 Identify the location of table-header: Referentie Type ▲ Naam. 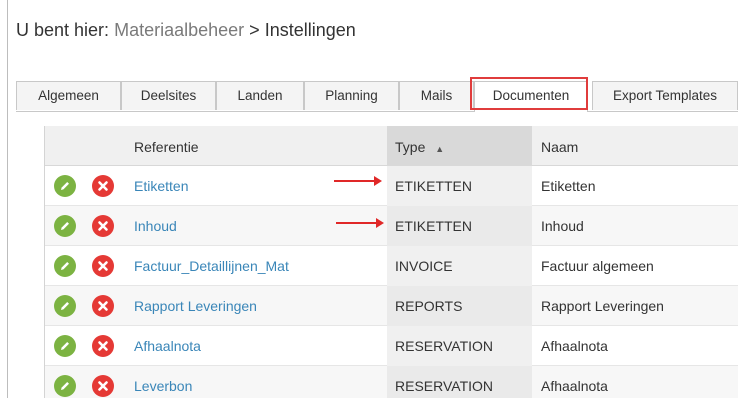
(391, 146).